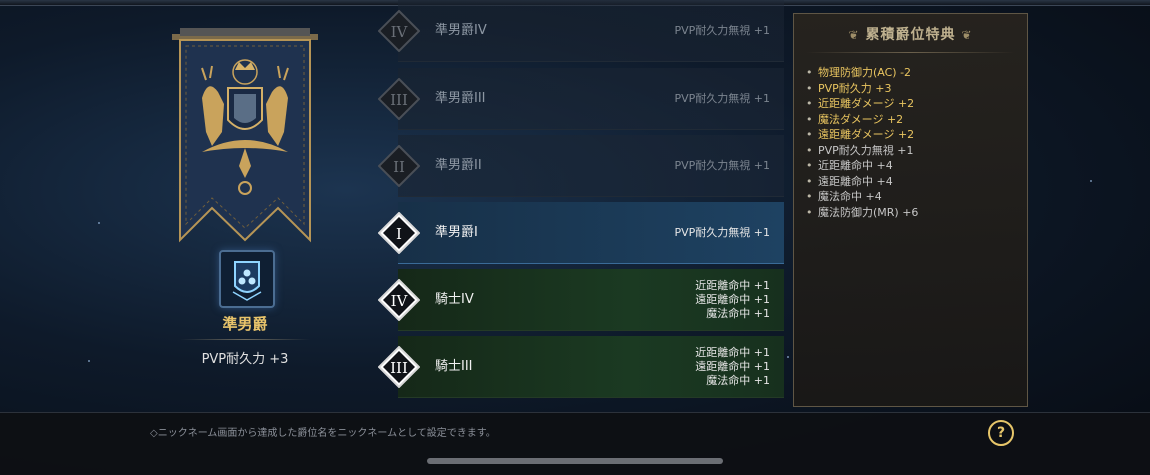  I want to click on svg-text: II, so click(399, 167).